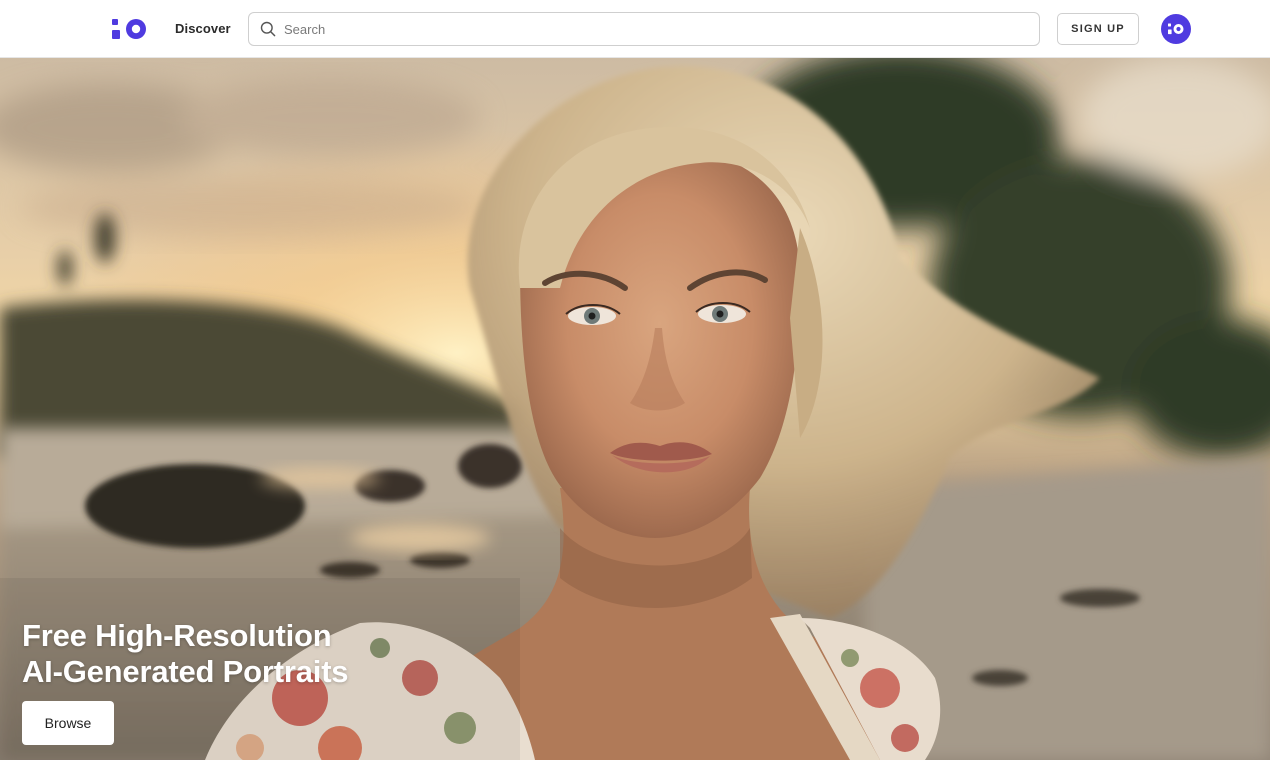 This screenshot has height=760, width=1270. I want to click on top-navigation-bar: Discover SIGN UP, so click(635, 29).